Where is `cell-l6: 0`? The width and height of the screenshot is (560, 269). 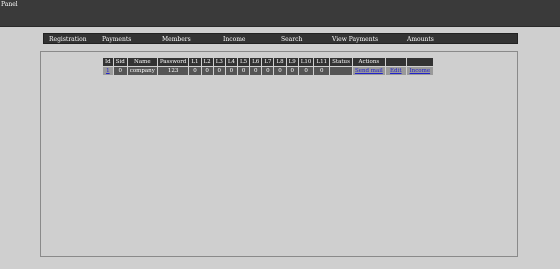 cell-l6: 0 is located at coordinates (256, 71).